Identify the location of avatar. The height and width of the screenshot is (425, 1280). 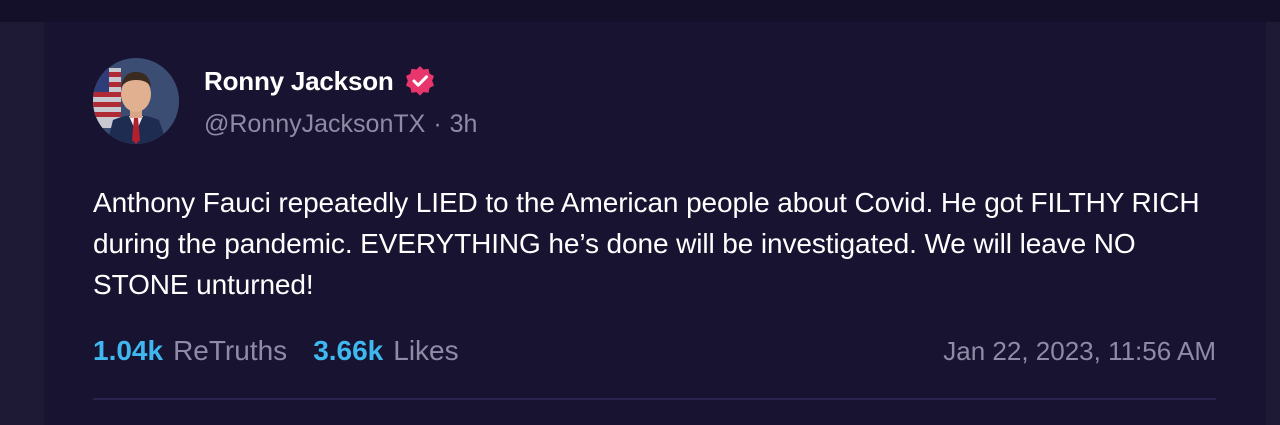
(136, 101).